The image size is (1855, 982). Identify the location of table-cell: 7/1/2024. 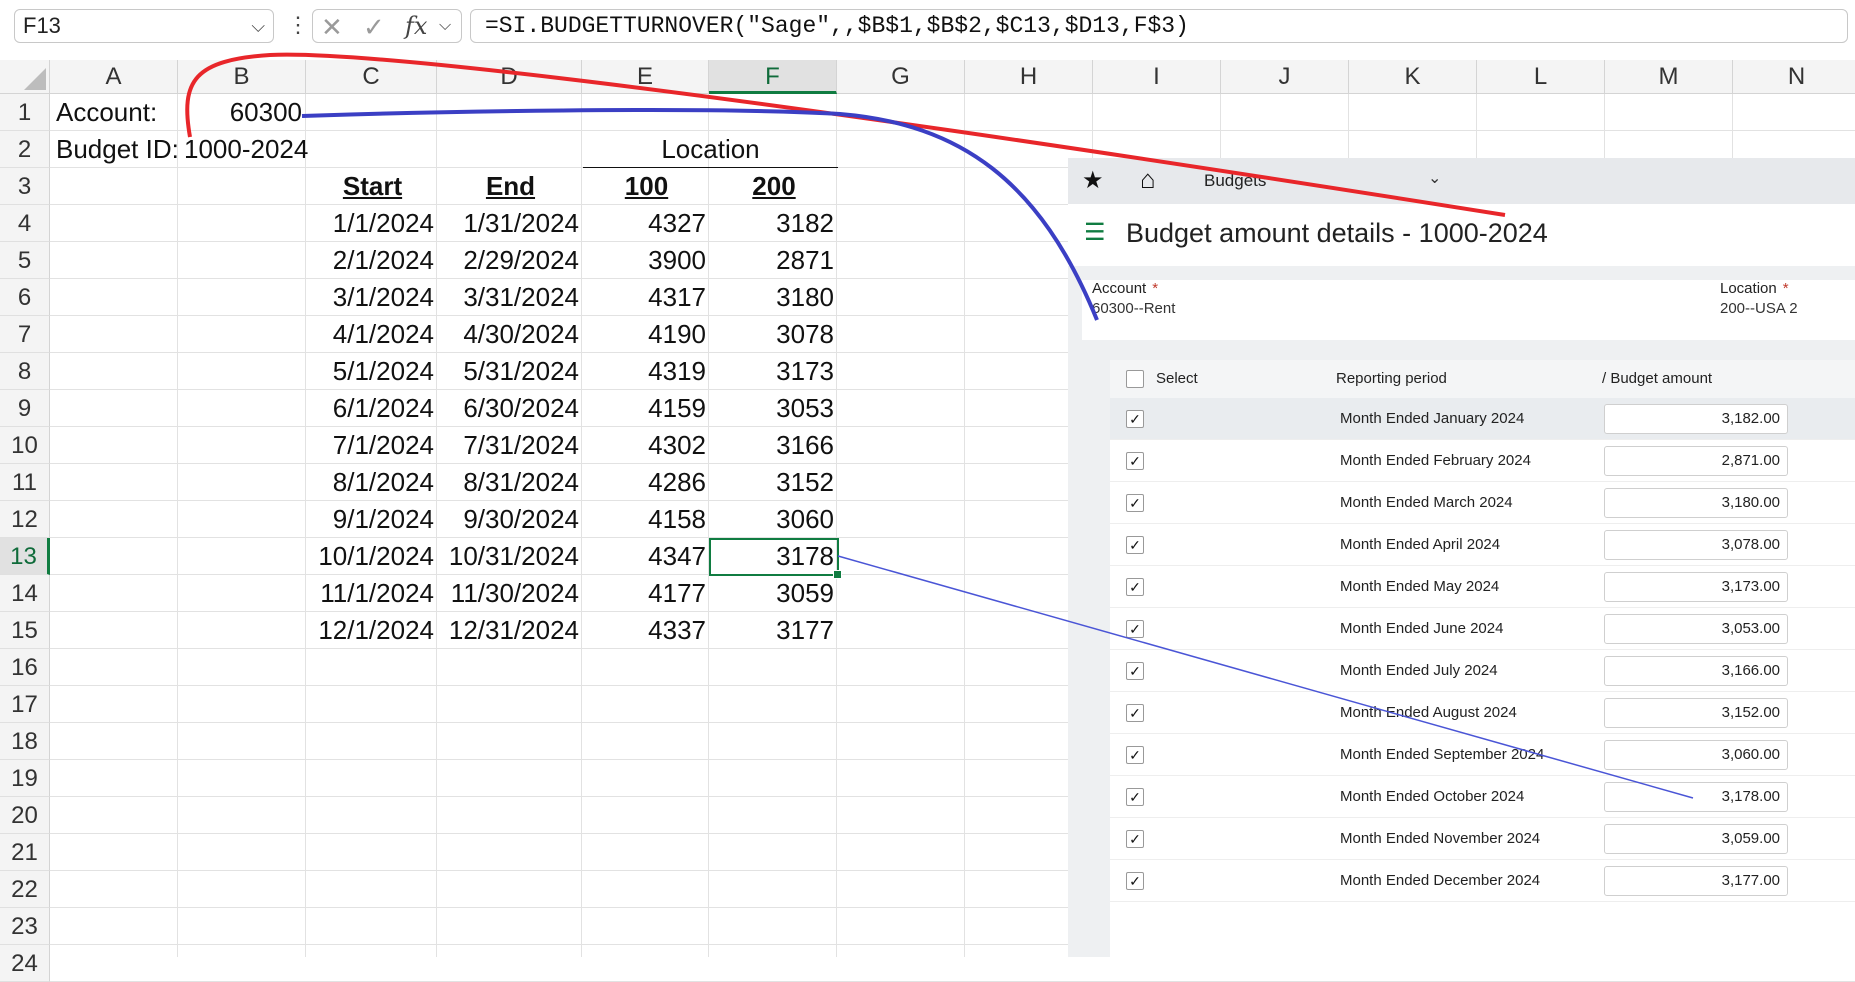
(372, 445).